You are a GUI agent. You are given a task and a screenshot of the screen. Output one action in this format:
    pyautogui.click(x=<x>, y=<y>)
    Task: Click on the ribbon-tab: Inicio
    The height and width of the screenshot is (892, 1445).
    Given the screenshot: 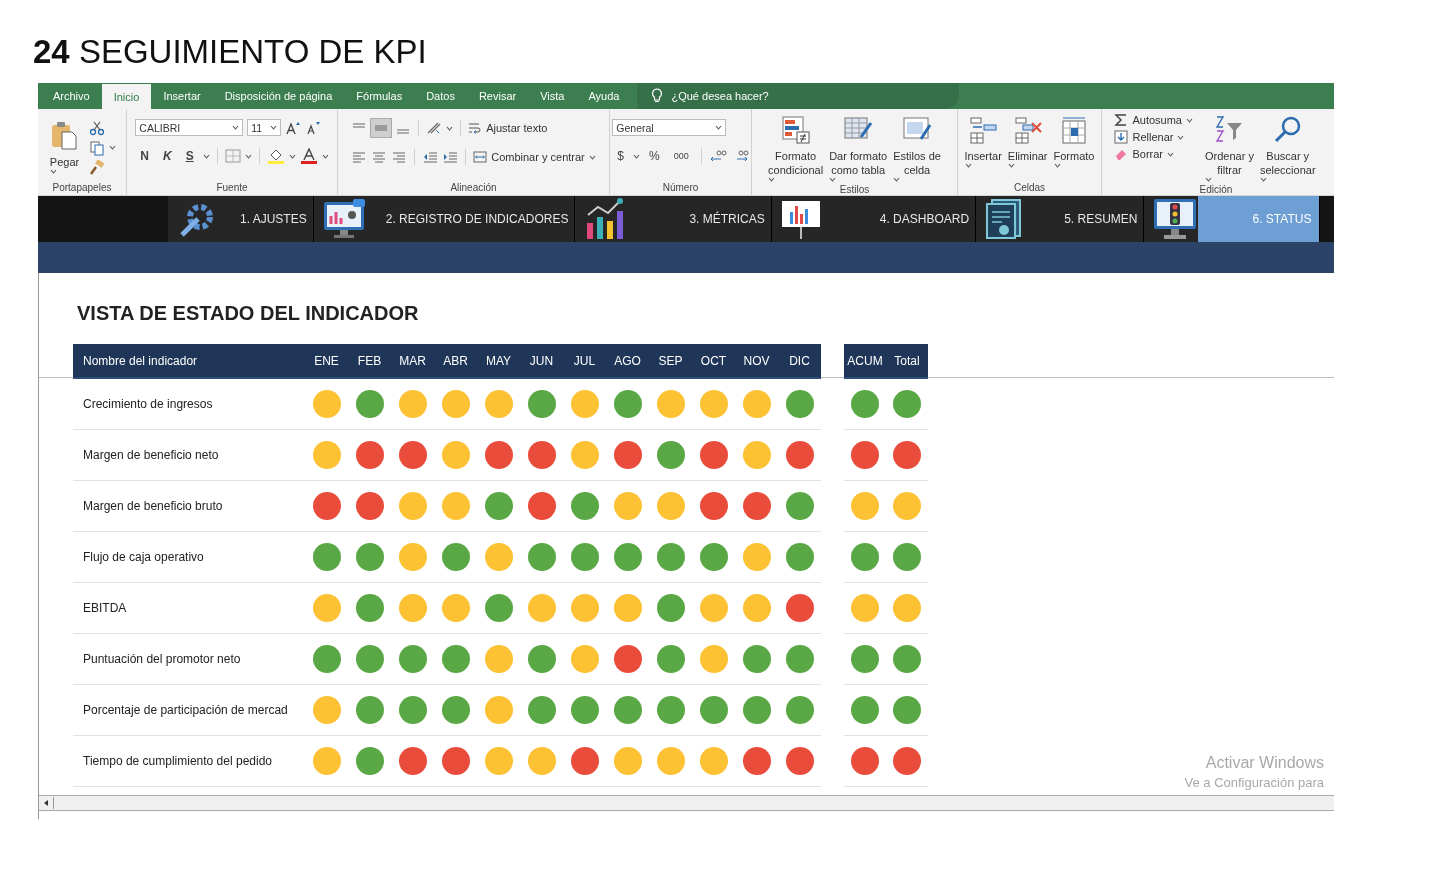 What is the action you would take?
    pyautogui.click(x=126, y=96)
    